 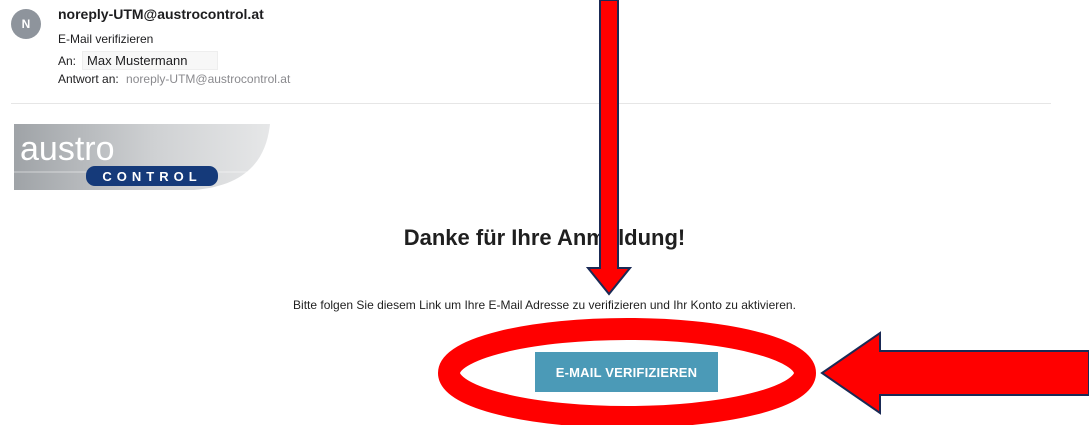 I want to click on reply-to-label: Antwort an:, so click(x=88, y=79).